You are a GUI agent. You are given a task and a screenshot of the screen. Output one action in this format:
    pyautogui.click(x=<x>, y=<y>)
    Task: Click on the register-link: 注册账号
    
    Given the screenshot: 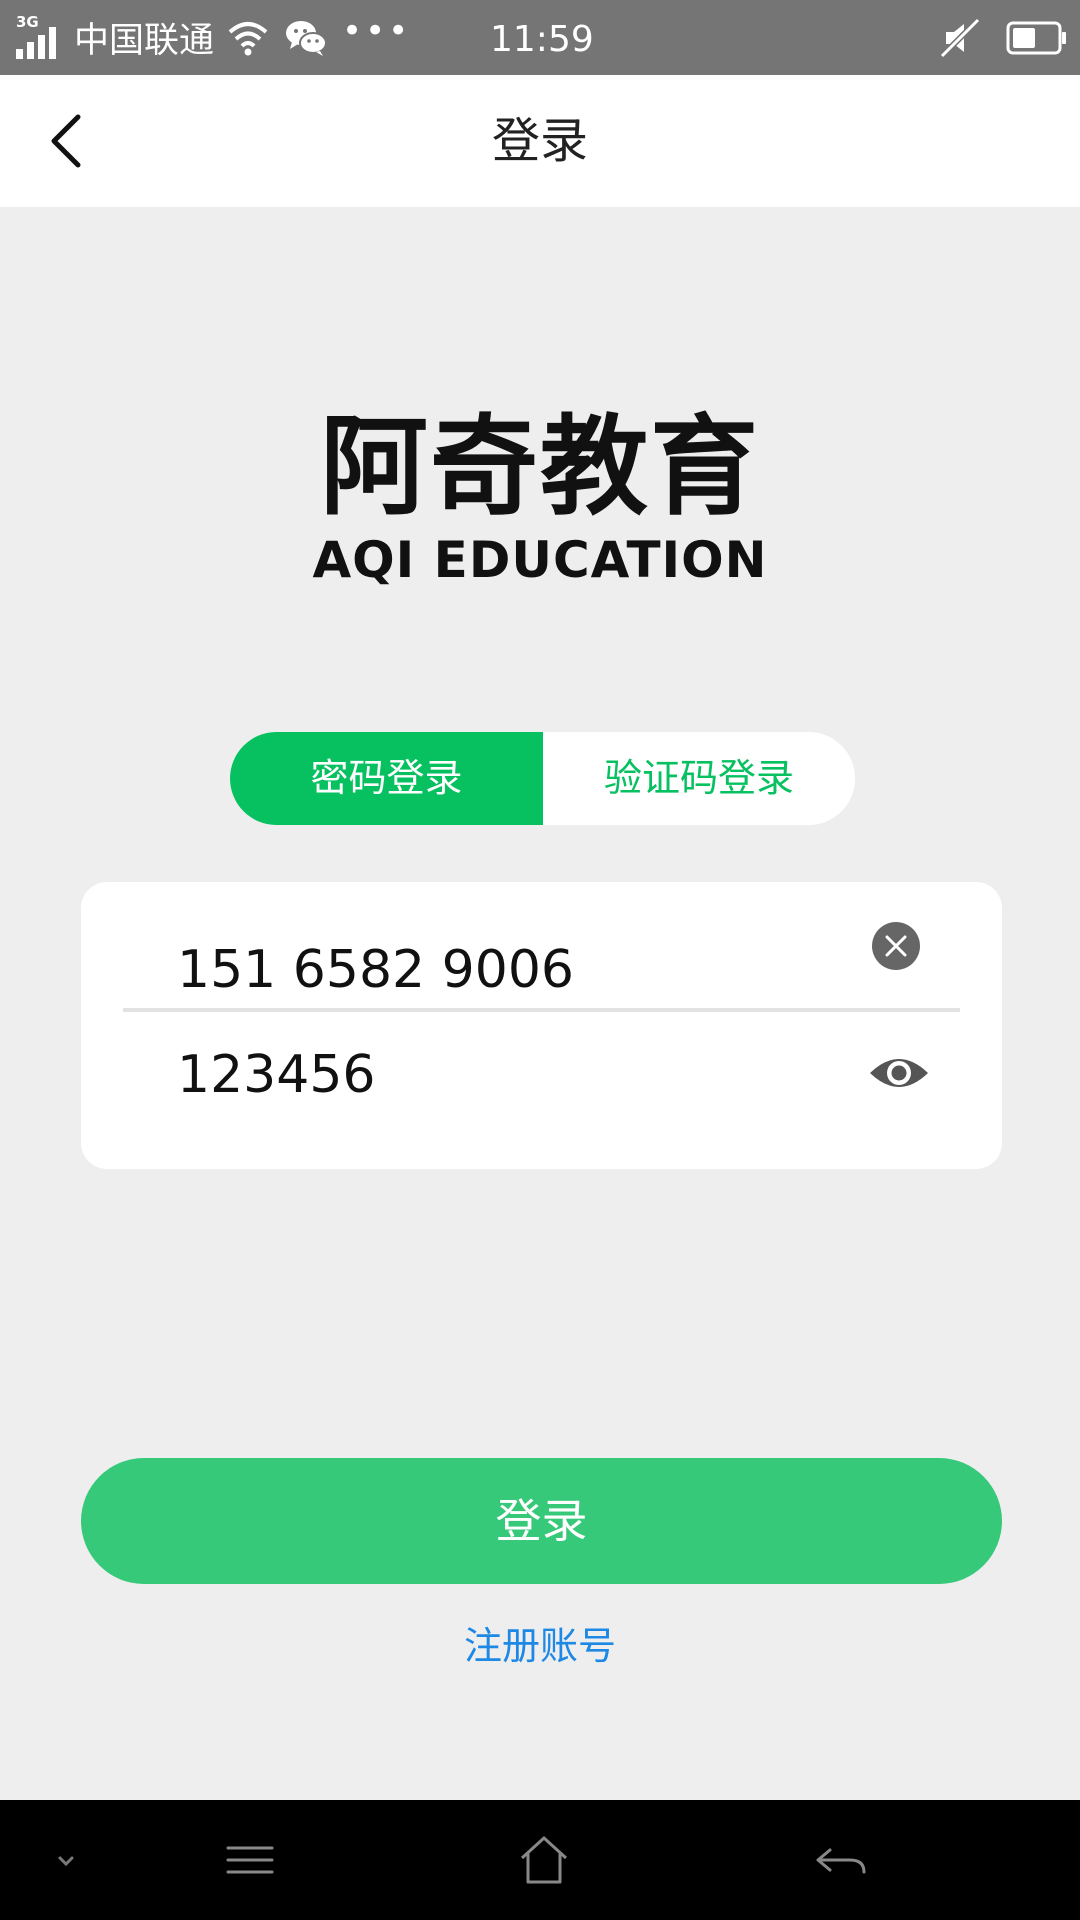 What is the action you would take?
    pyautogui.click(x=540, y=1646)
    